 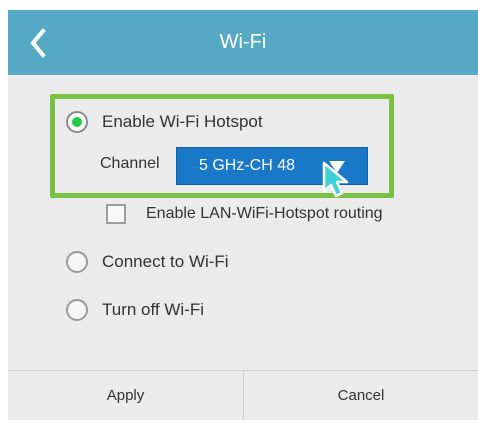 I want to click on routing-label: Enable LAN-WiFi-Hotspot routing, so click(x=264, y=213).